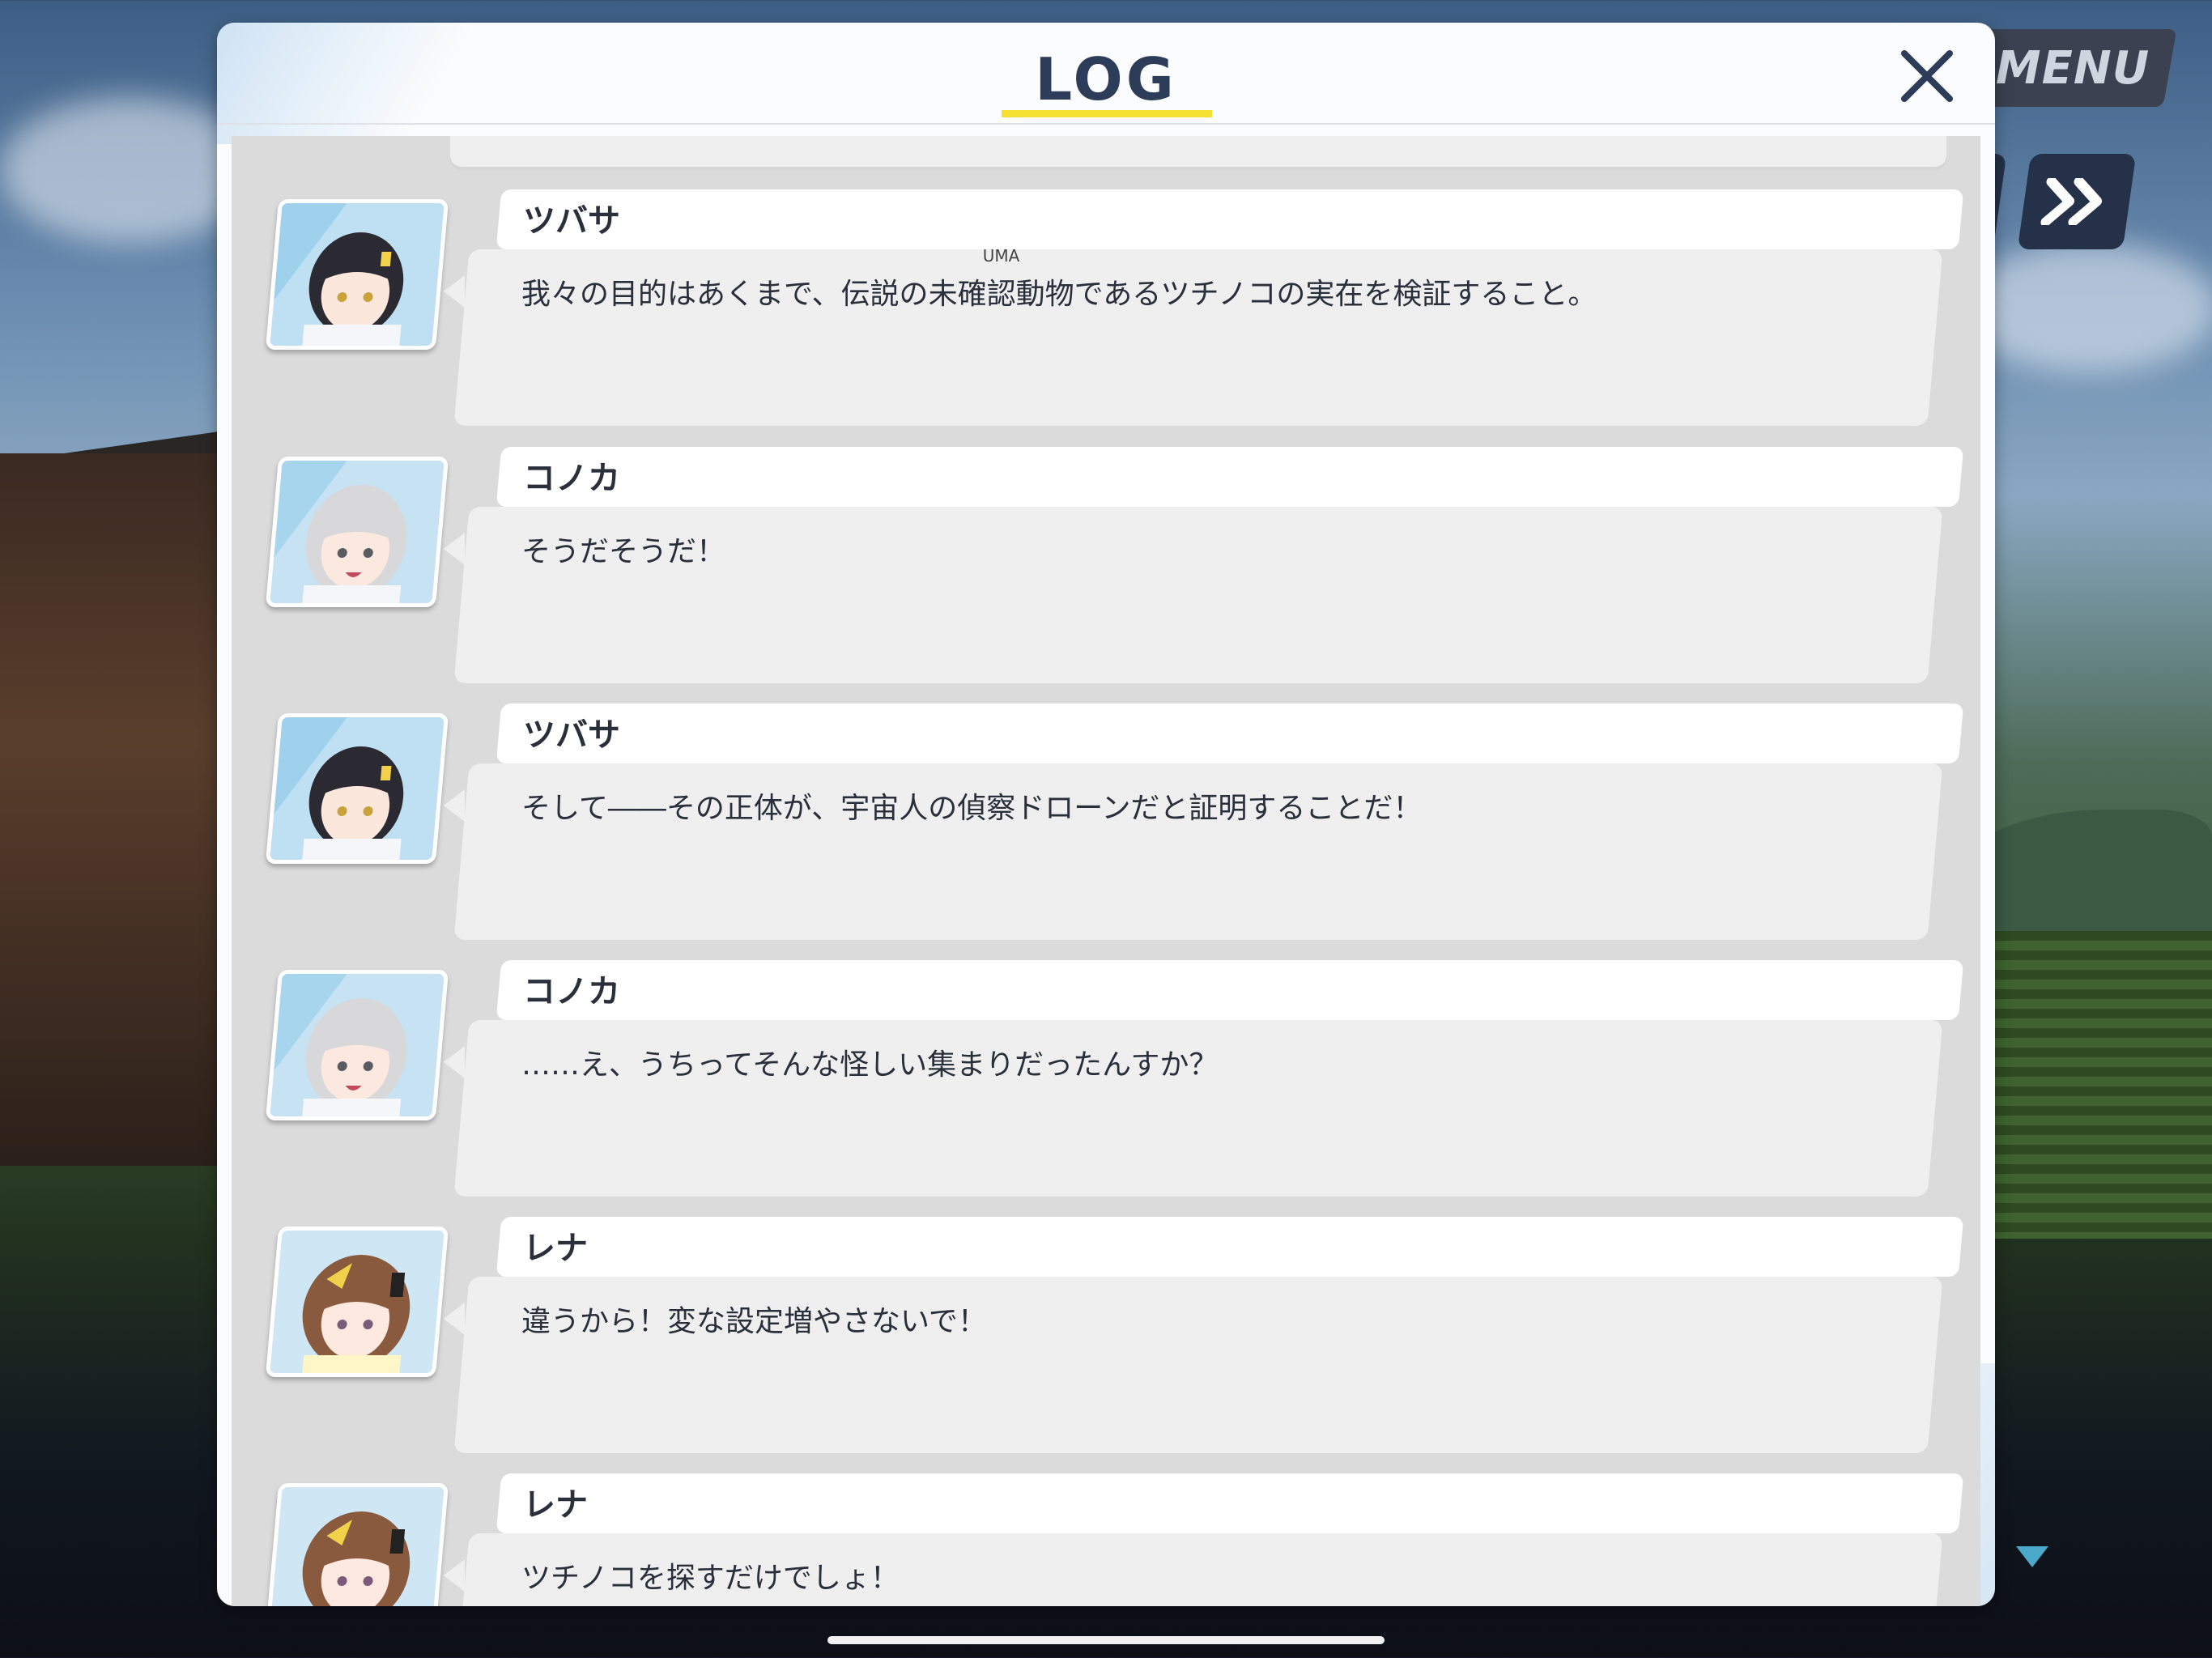 The height and width of the screenshot is (1658, 2212). I want to click on message-text: ……え、うちってそんな怪しい集まりだったんすか？, so click(870, 1065).